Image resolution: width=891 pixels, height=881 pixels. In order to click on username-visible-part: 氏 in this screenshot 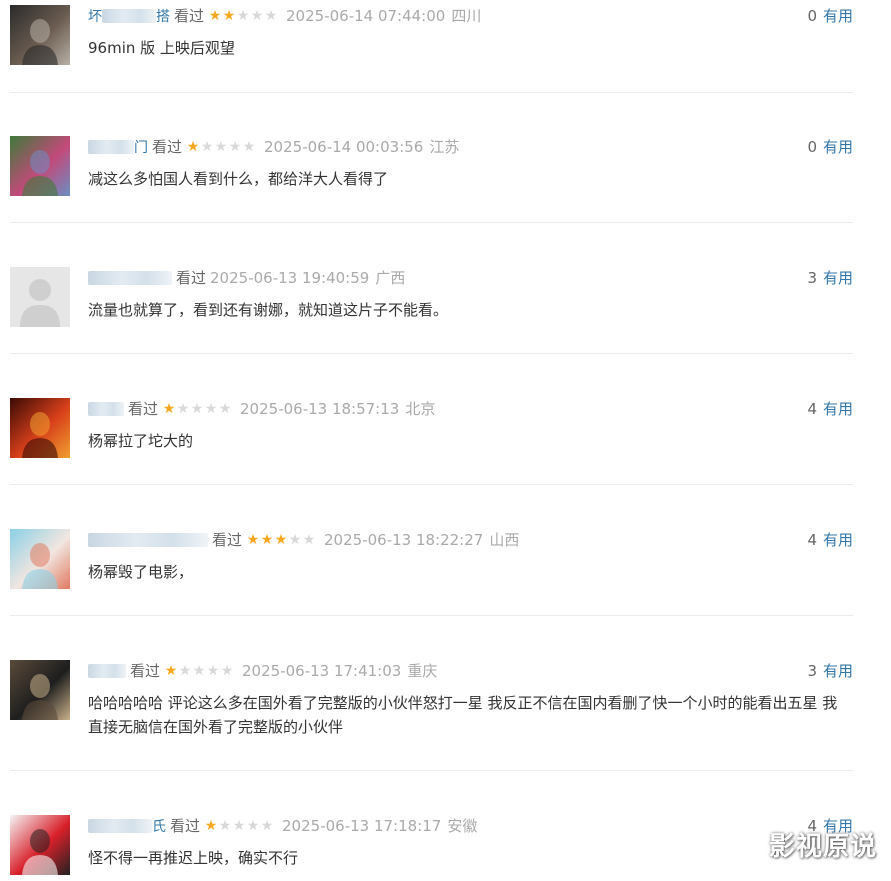, I will do `click(159, 827)`.